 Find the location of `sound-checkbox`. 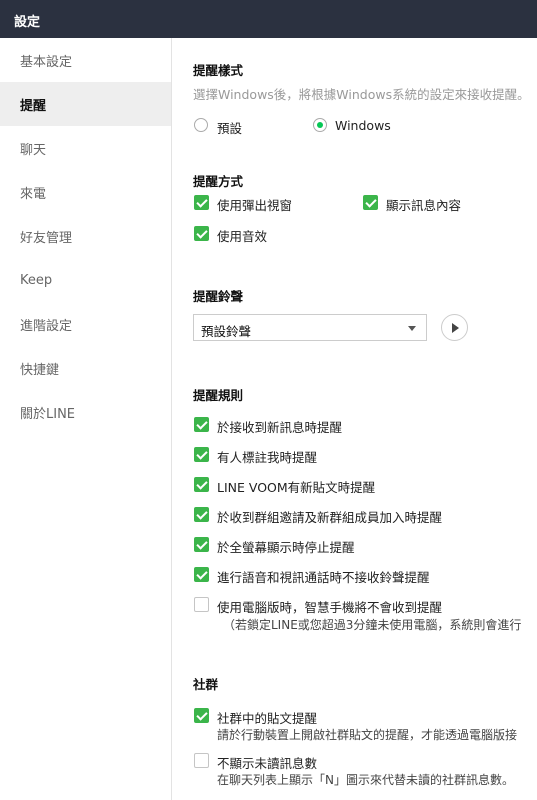

sound-checkbox is located at coordinates (201, 233).